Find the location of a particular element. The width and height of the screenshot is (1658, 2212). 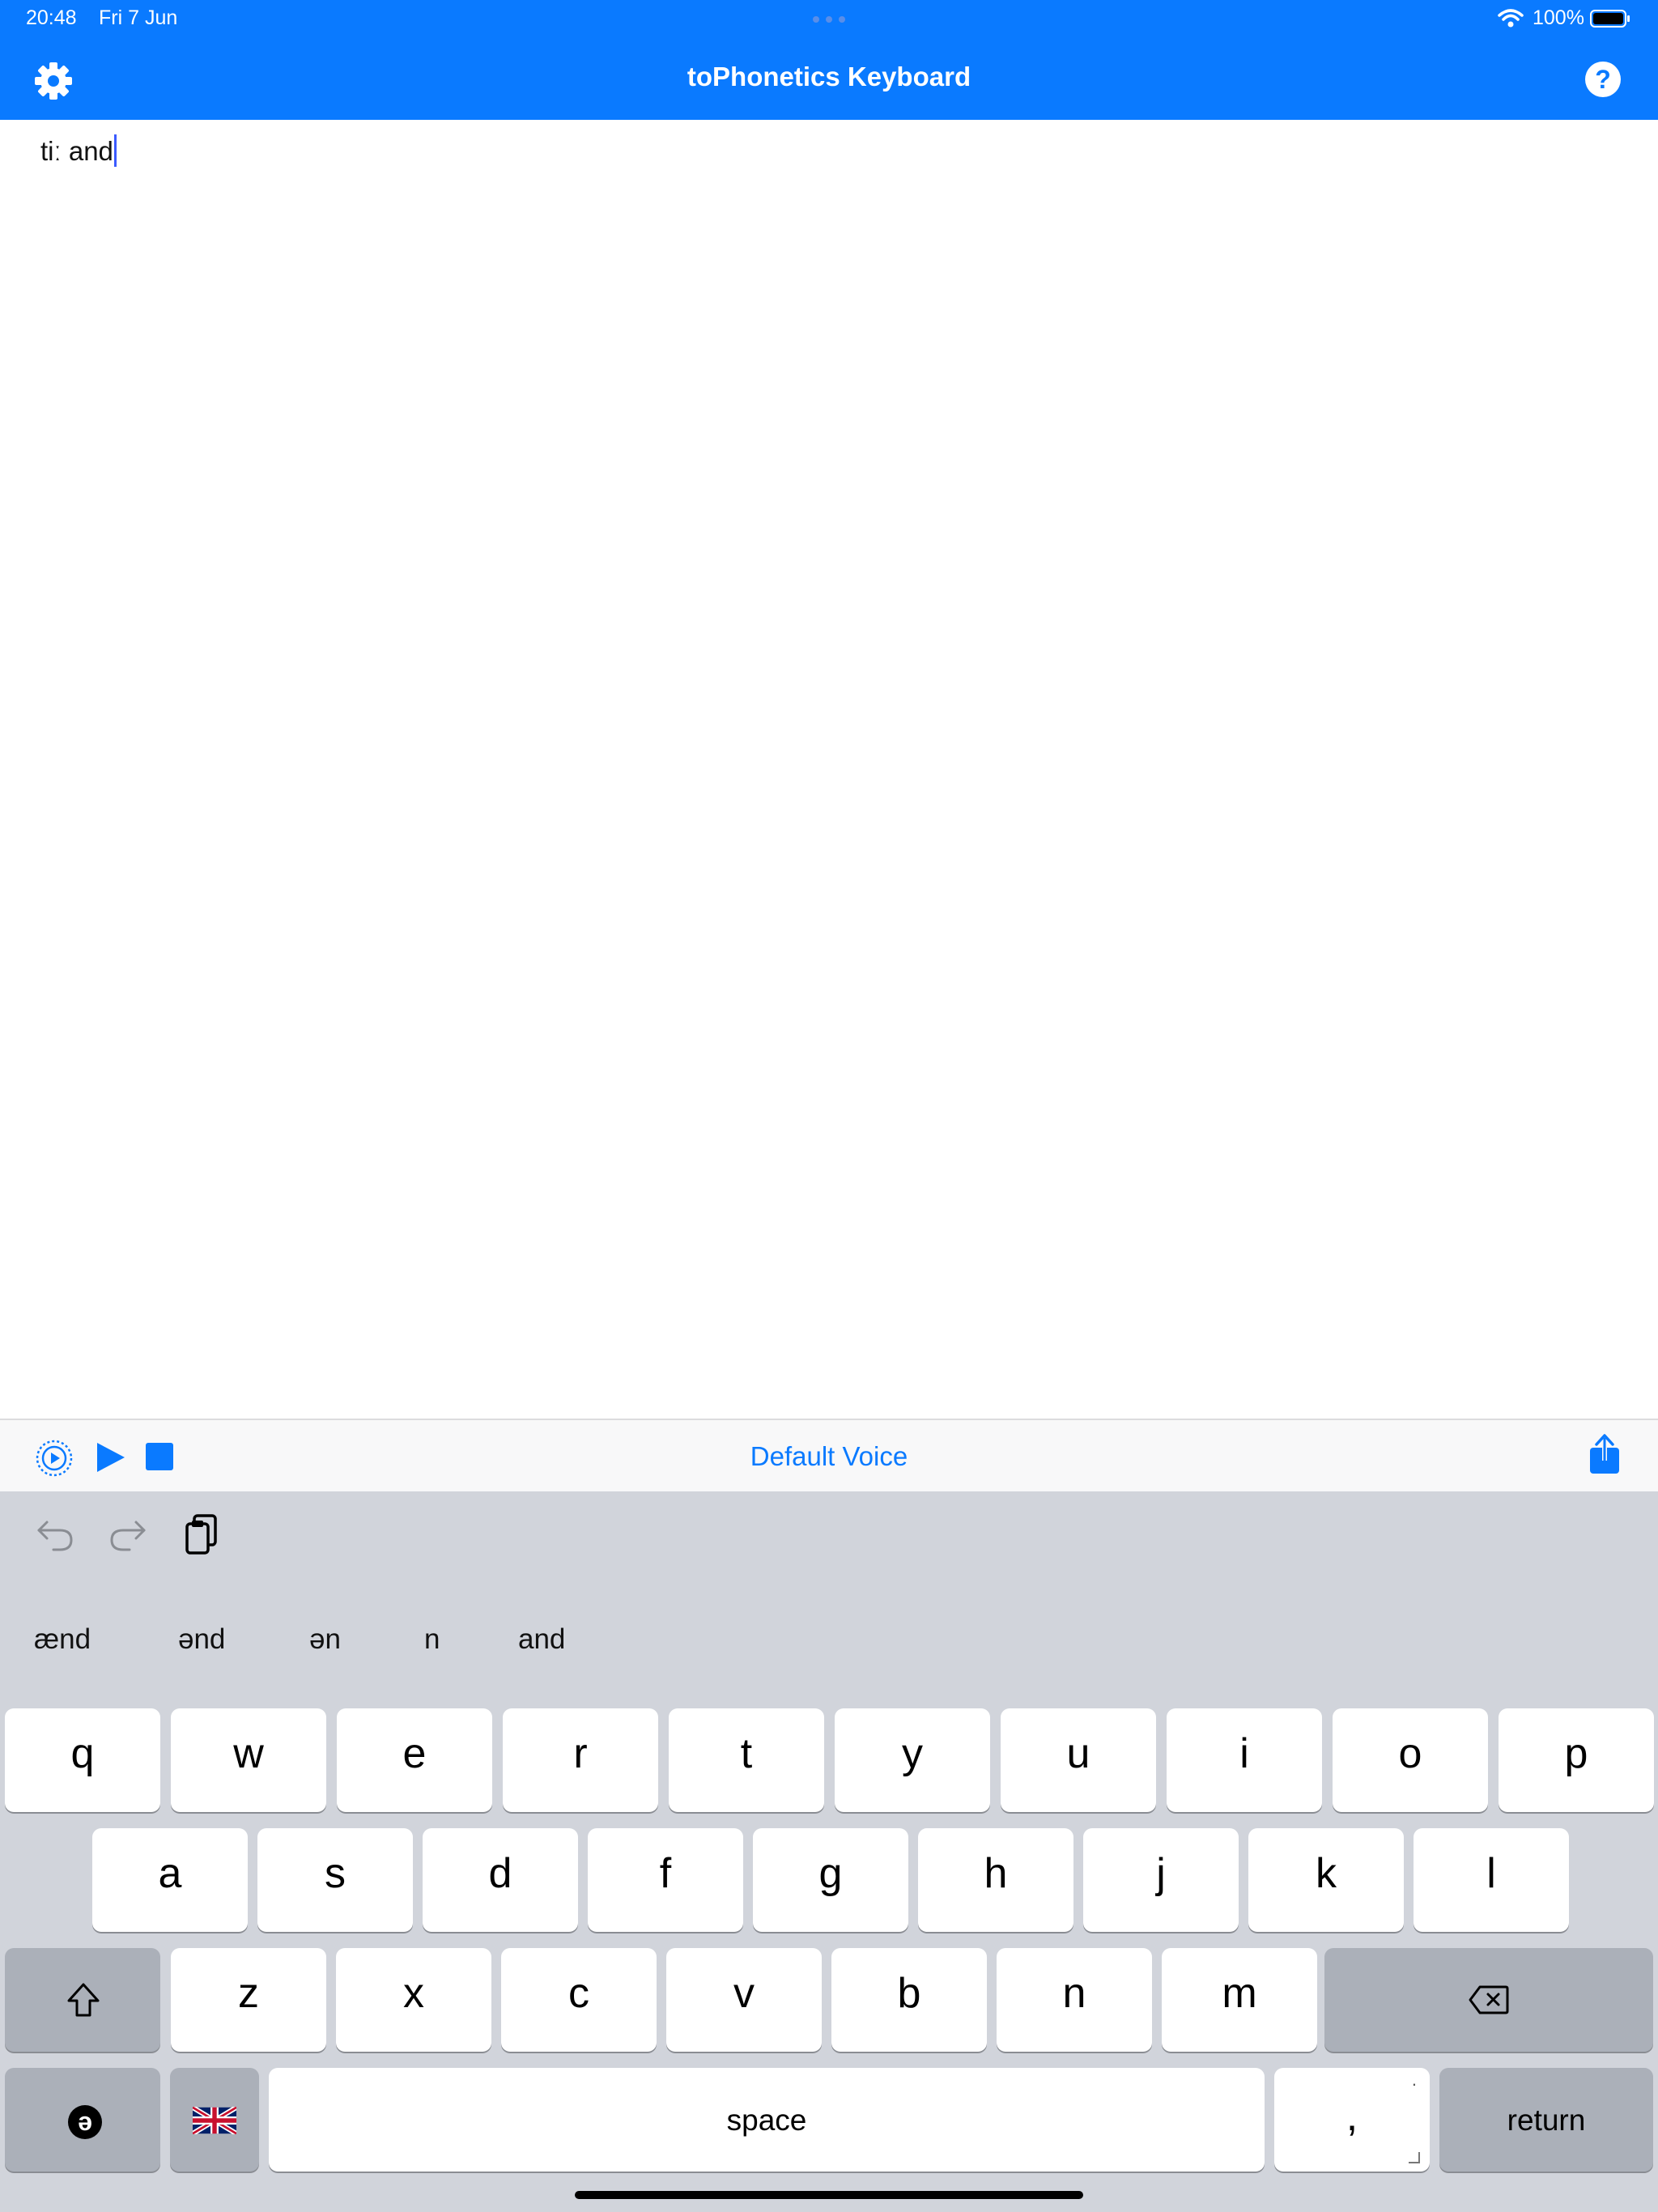

settings-gear-icon is located at coordinates (53, 81).